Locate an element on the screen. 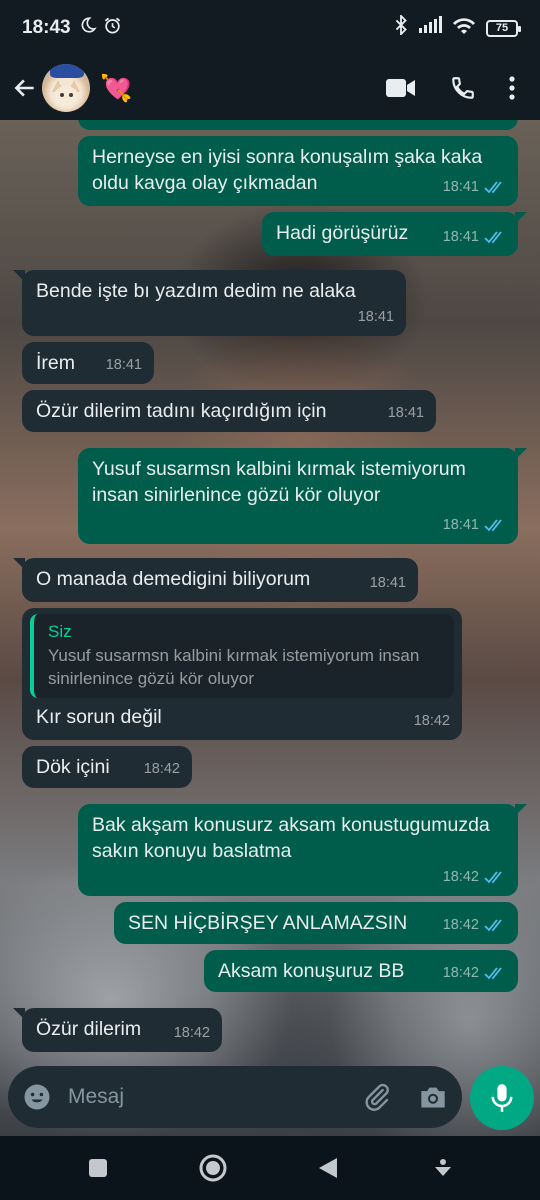 The width and height of the screenshot is (540, 1200). voice-call-icon is located at coordinates (463, 88).